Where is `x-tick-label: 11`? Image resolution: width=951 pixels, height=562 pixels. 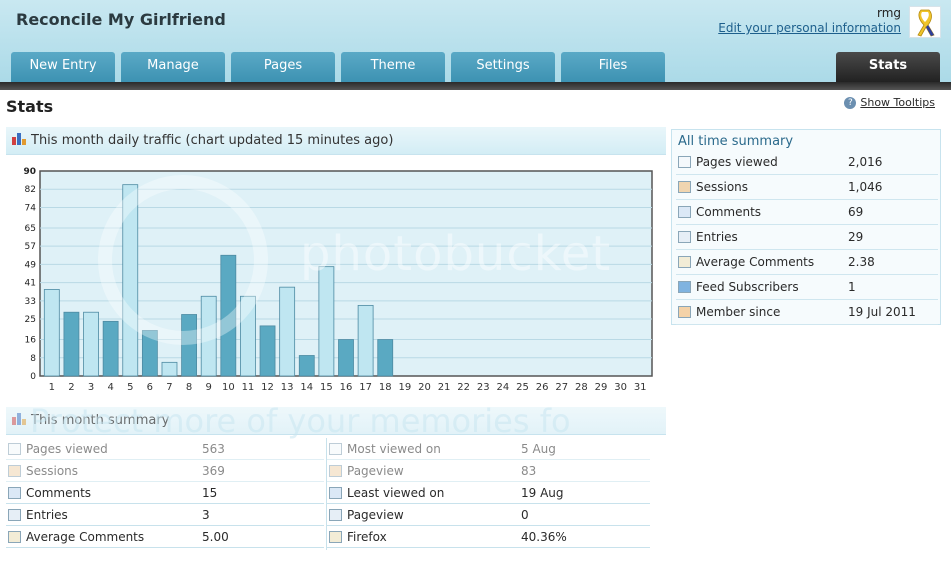 x-tick-label: 11 is located at coordinates (248, 387).